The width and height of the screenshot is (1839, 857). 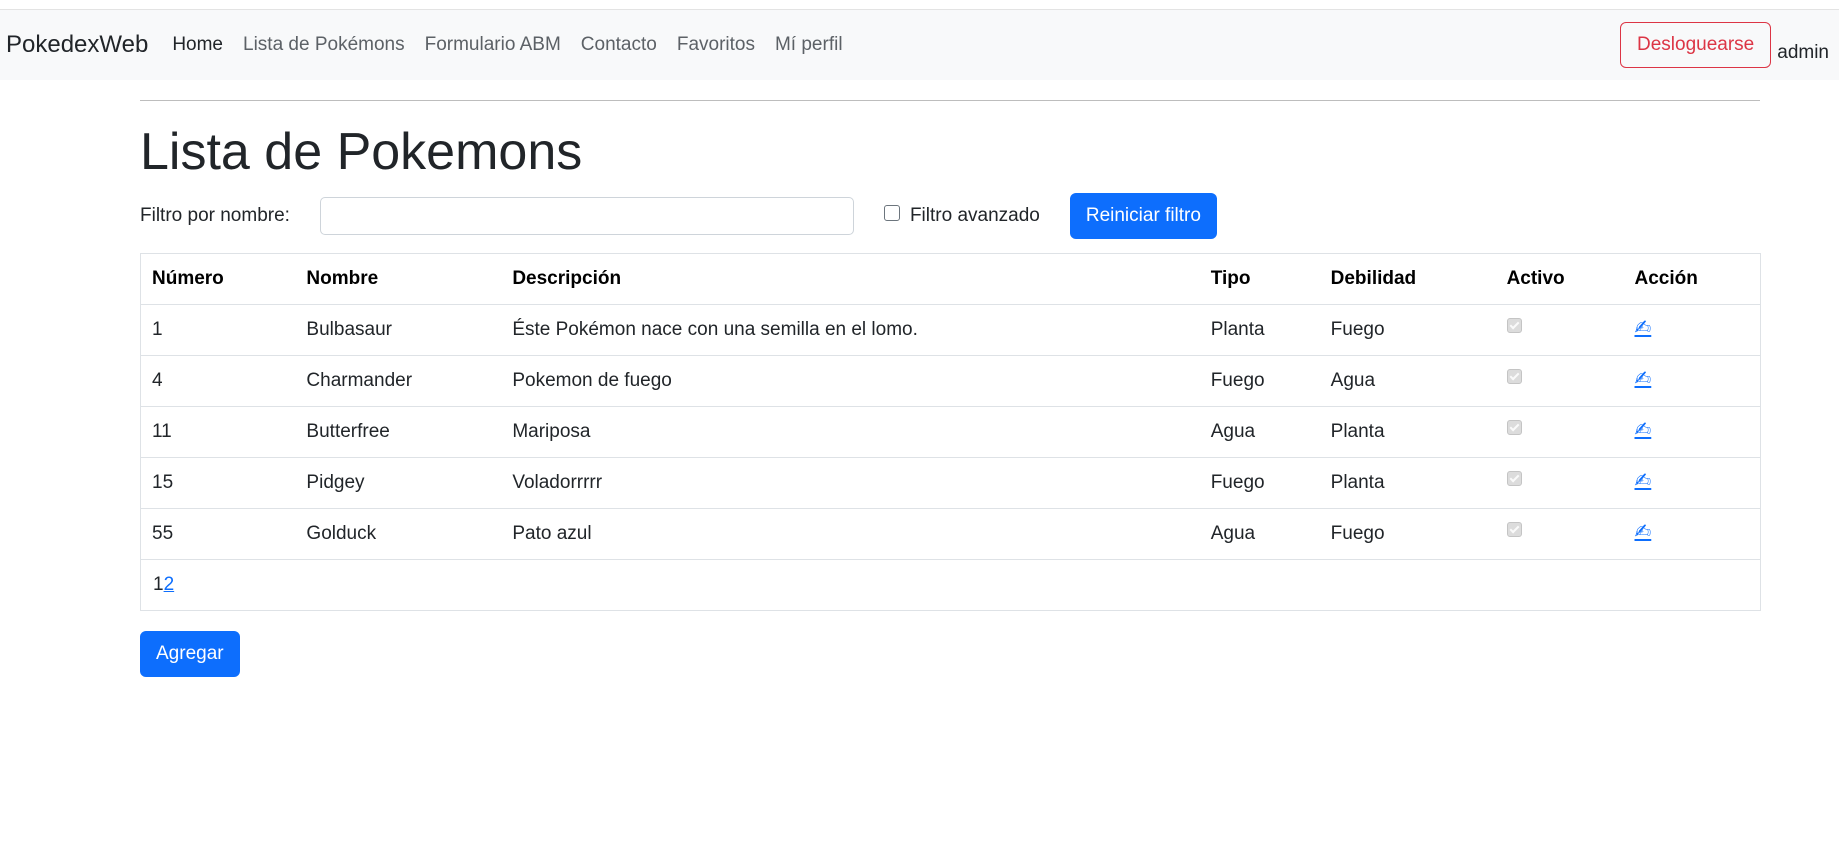 What do you see at coordinates (398, 330) in the screenshot?
I see `cell-nombre: Bulbasaur` at bounding box center [398, 330].